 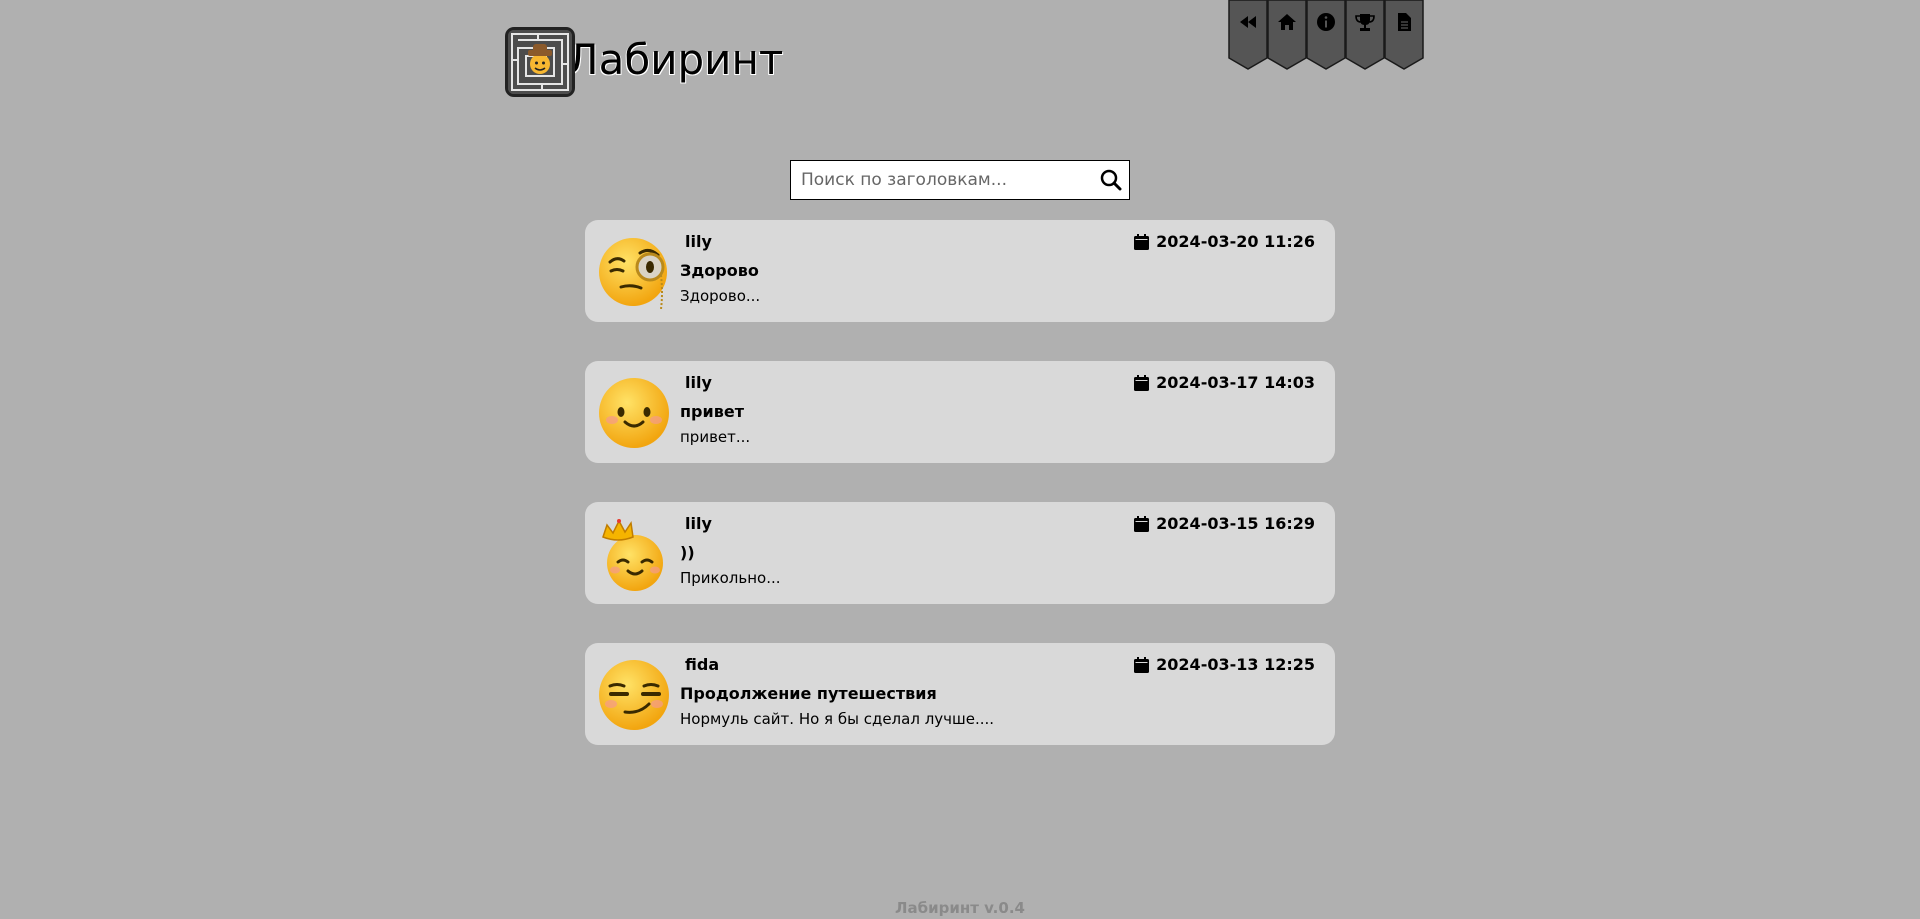 What do you see at coordinates (675, 59) in the screenshot?
I see `site-title: Лабиринт` at bounding box center [675, 59].